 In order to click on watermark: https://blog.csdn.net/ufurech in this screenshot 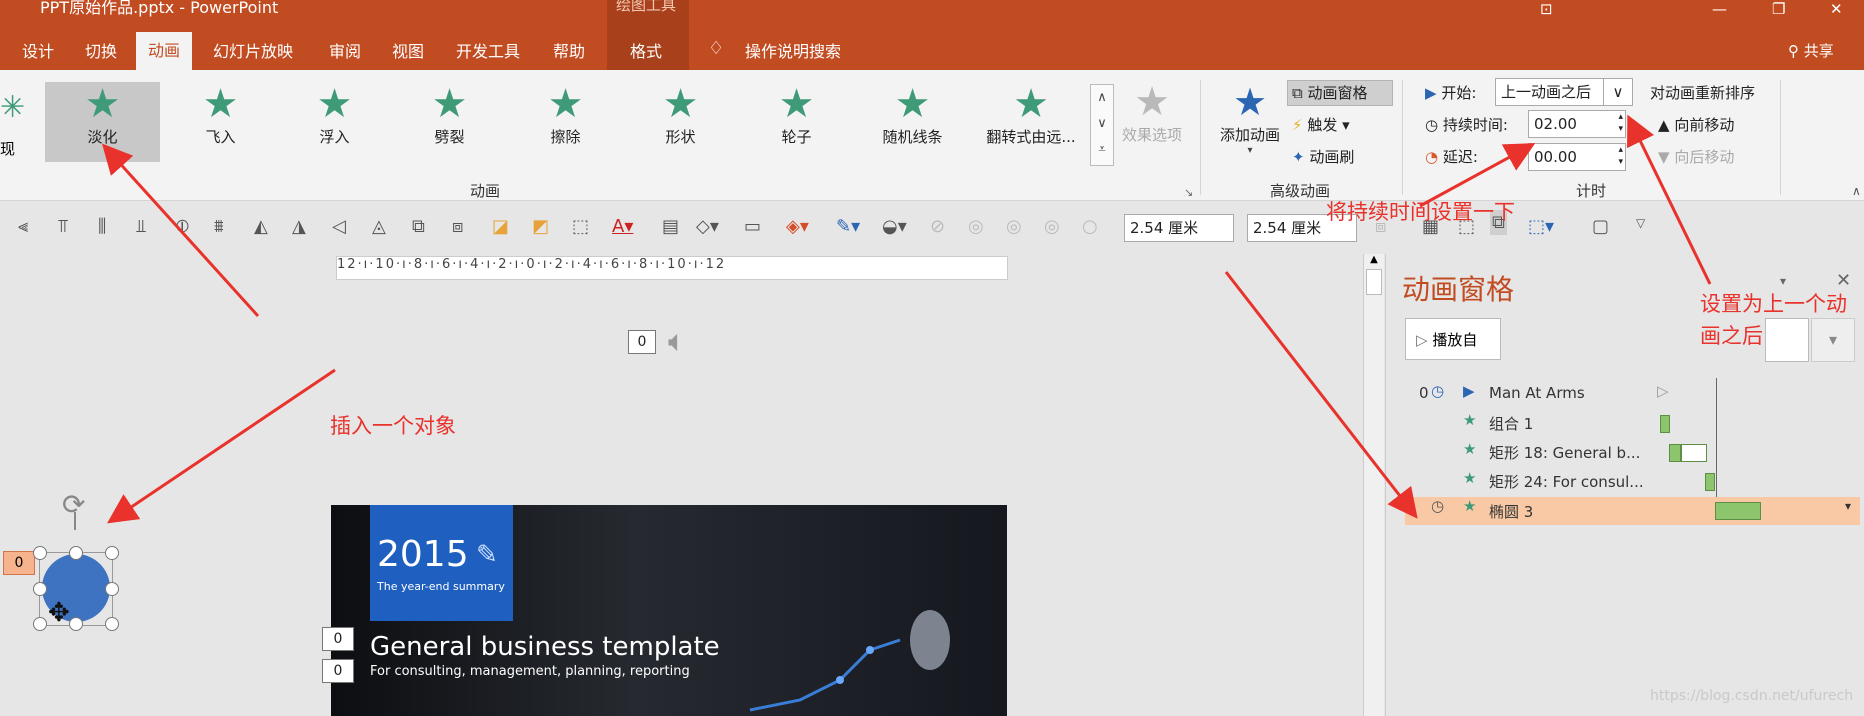, I will do `click(1752, 696)`.